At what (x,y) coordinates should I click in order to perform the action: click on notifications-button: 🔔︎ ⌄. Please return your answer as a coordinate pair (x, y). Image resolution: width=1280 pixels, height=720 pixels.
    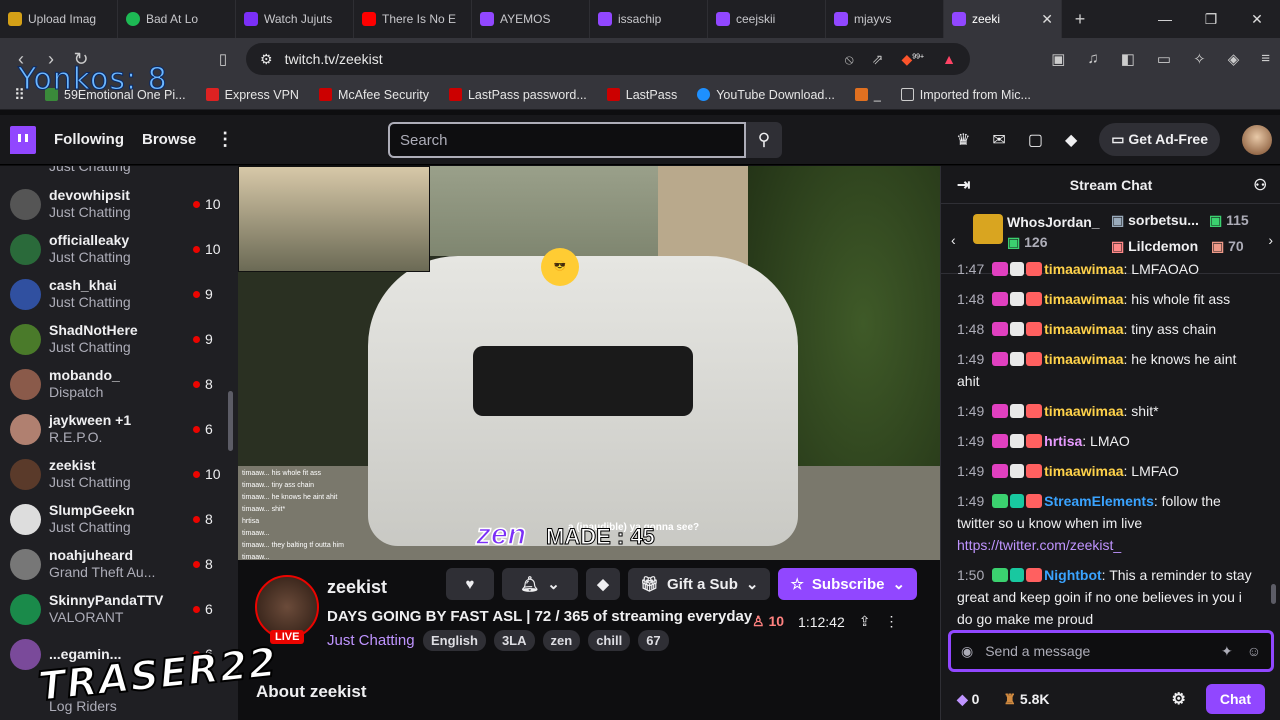
    Looking at the image, I should click on (540, 584).